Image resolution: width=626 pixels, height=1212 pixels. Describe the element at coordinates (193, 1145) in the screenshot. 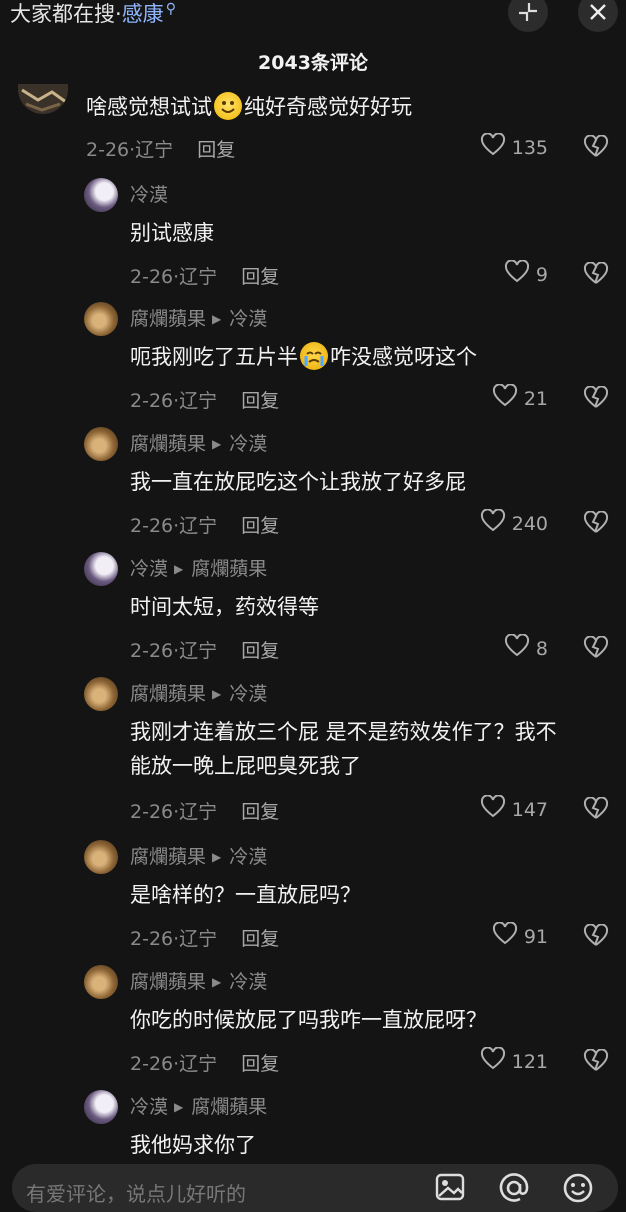

I see `comment-text: 我他妈求你了` at that location.